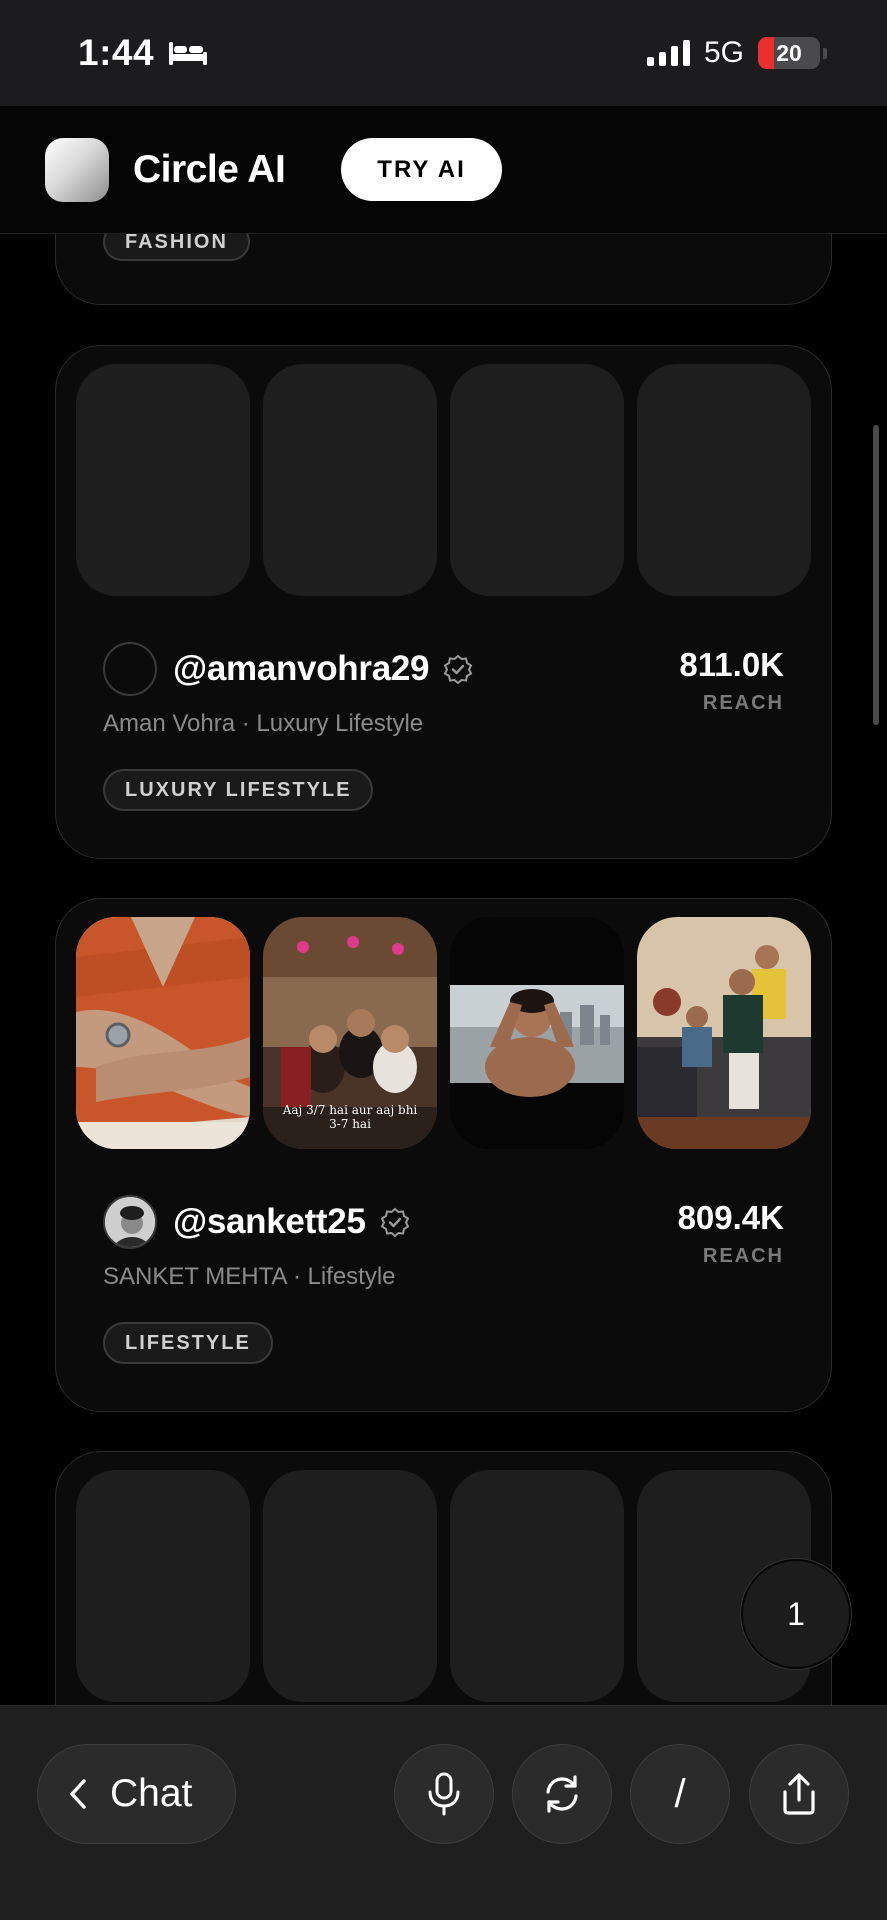 The width and height of the screenshot is (887, 1920). I want to click on reach-value: 809.4K, so click(730, 1217).